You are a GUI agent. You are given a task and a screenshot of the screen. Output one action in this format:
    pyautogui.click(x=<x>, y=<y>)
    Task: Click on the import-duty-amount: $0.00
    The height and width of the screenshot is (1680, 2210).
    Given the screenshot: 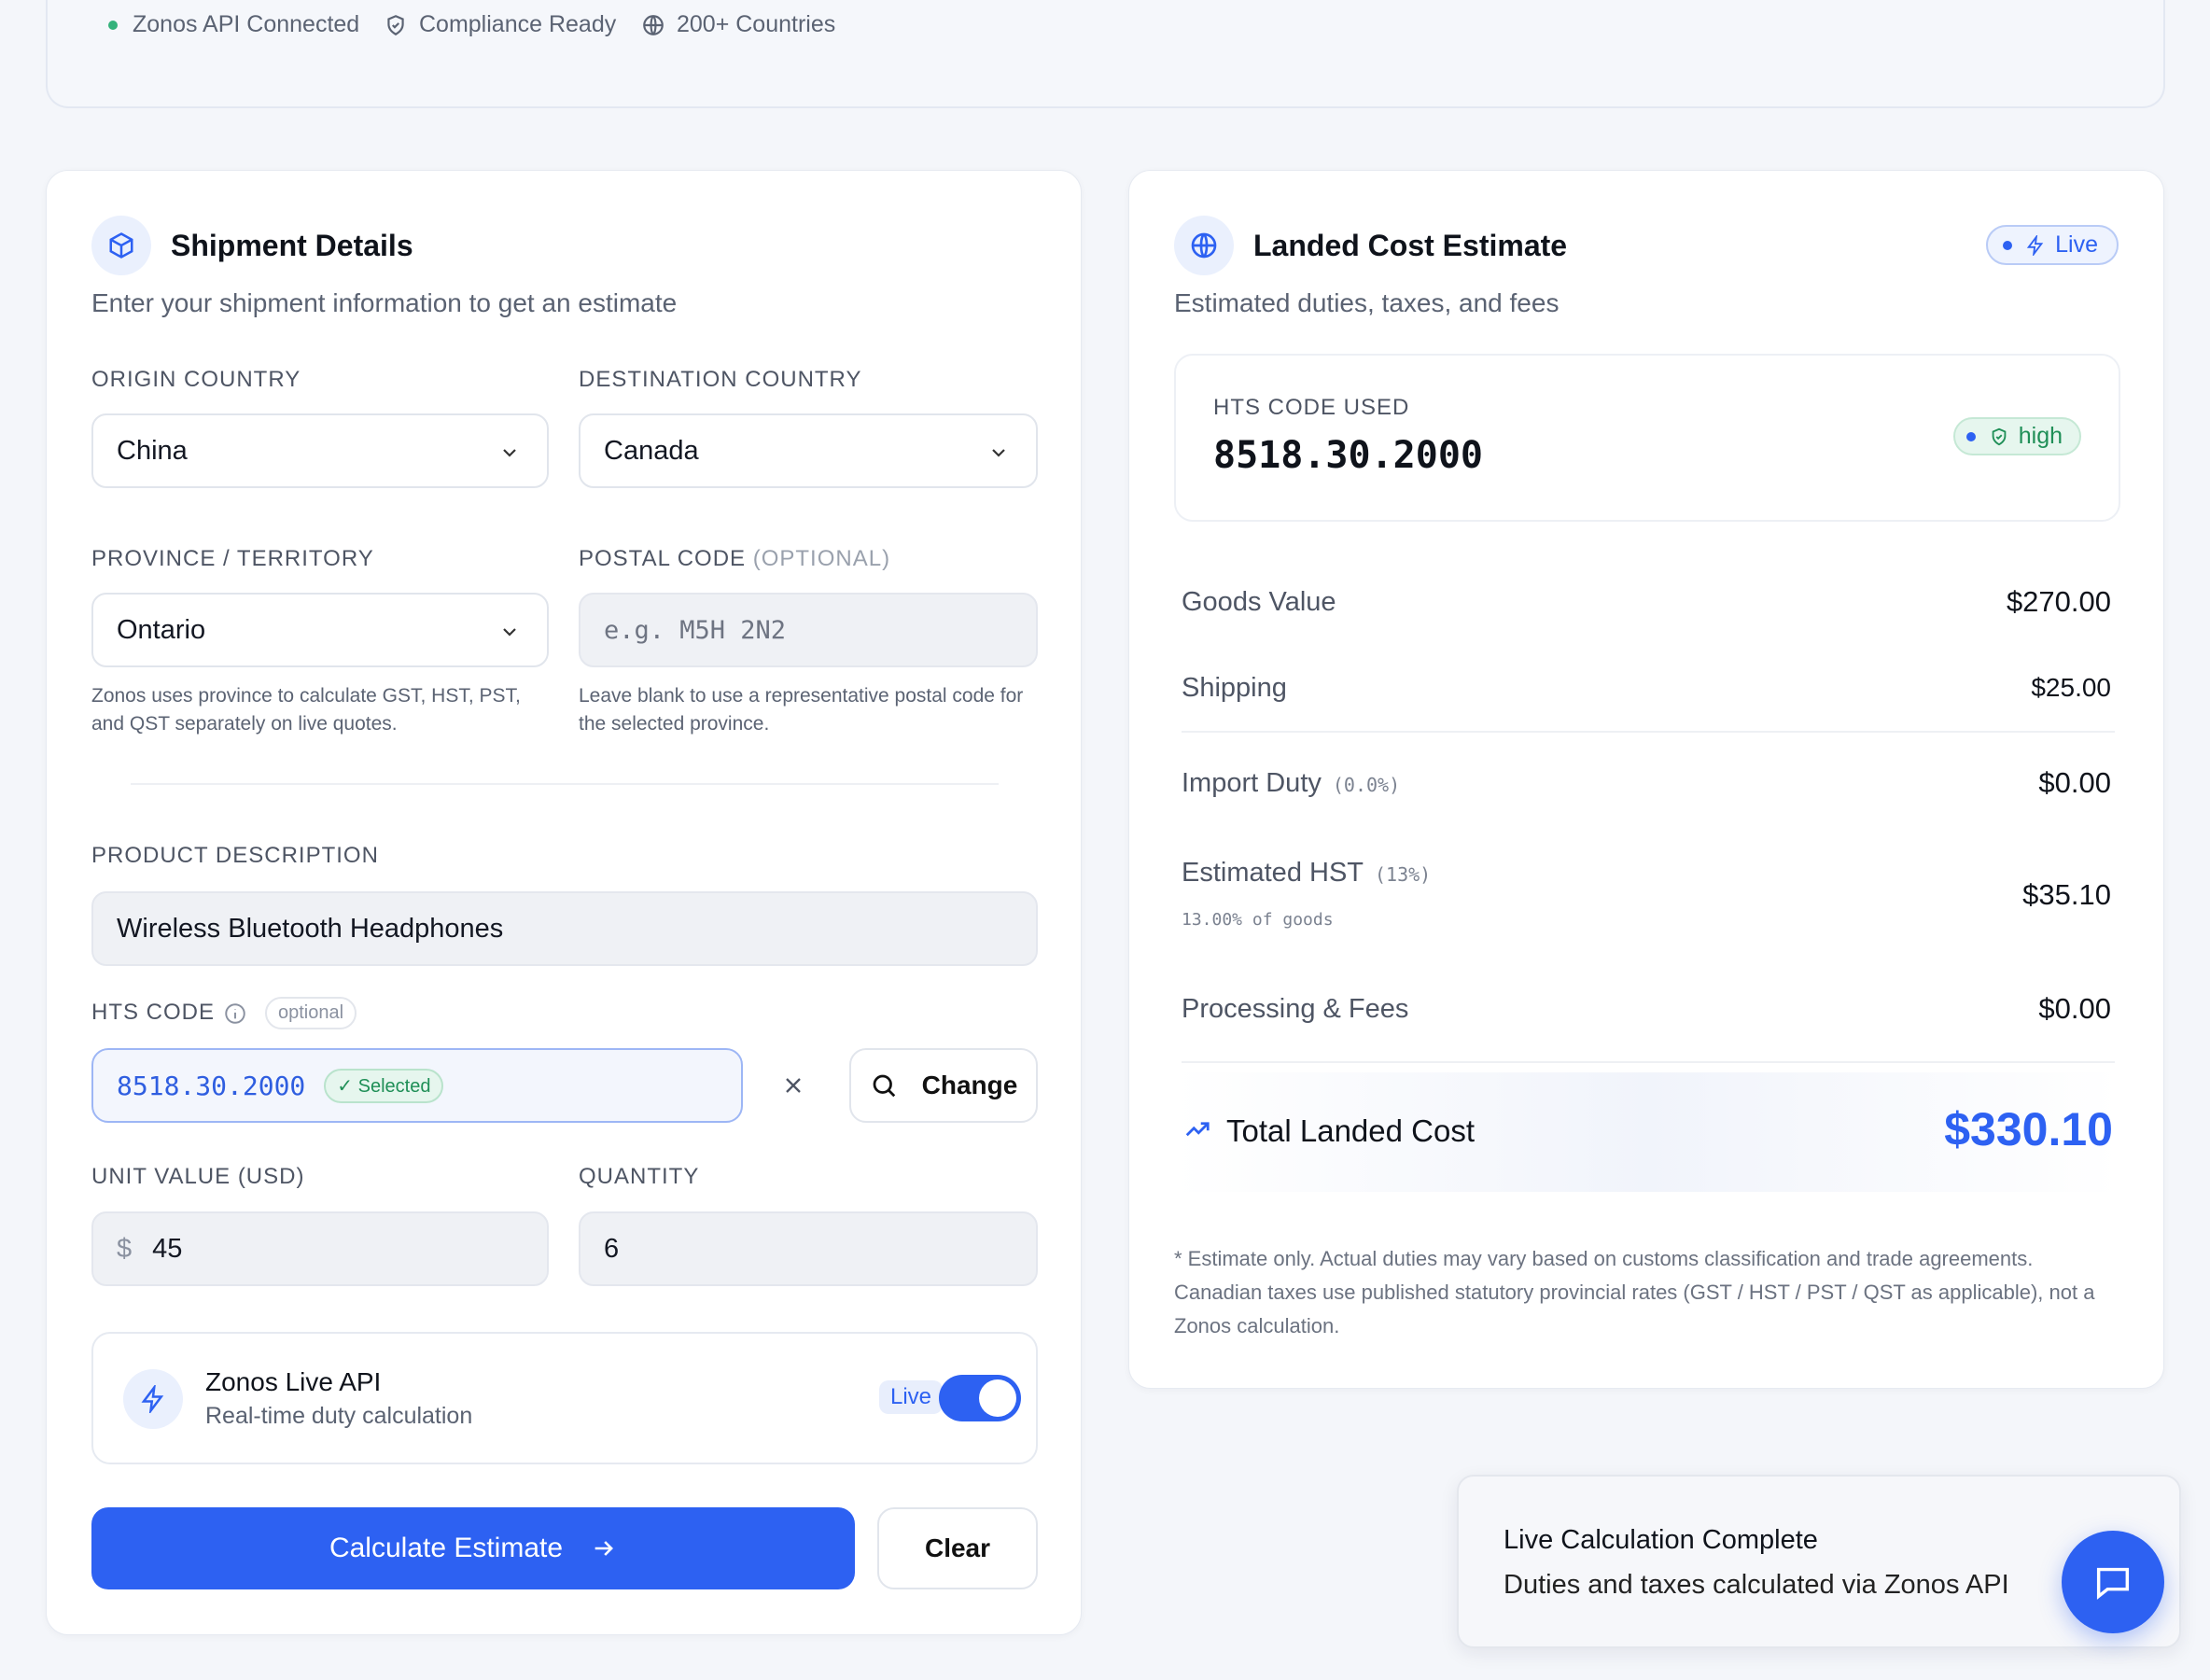 What is the action you would take?
    pyautogui.click(x=2074, y=782)
    